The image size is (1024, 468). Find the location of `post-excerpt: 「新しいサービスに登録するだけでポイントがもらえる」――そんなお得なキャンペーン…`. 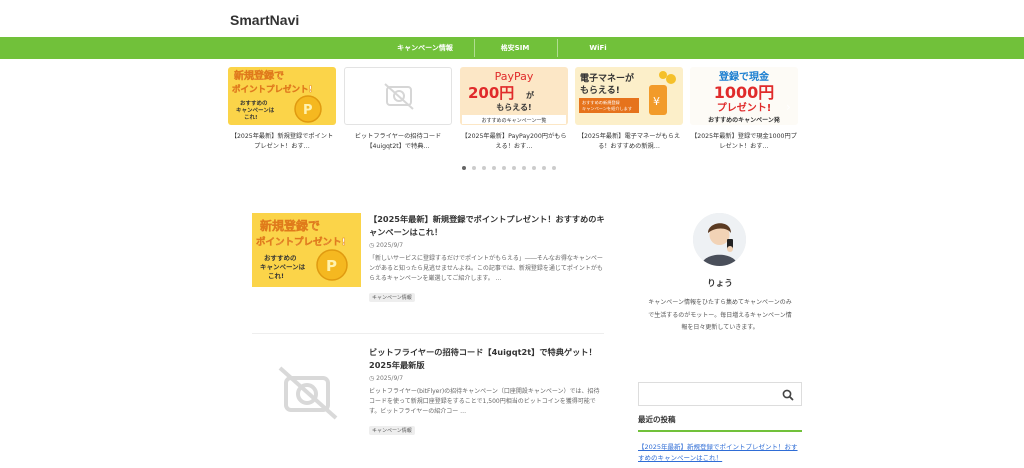

post-excerpt: 「新しいサービスに登録するだけでポイントがもらえる」――そんなお得なキャンペーン… is located at coordinates (486, 268).